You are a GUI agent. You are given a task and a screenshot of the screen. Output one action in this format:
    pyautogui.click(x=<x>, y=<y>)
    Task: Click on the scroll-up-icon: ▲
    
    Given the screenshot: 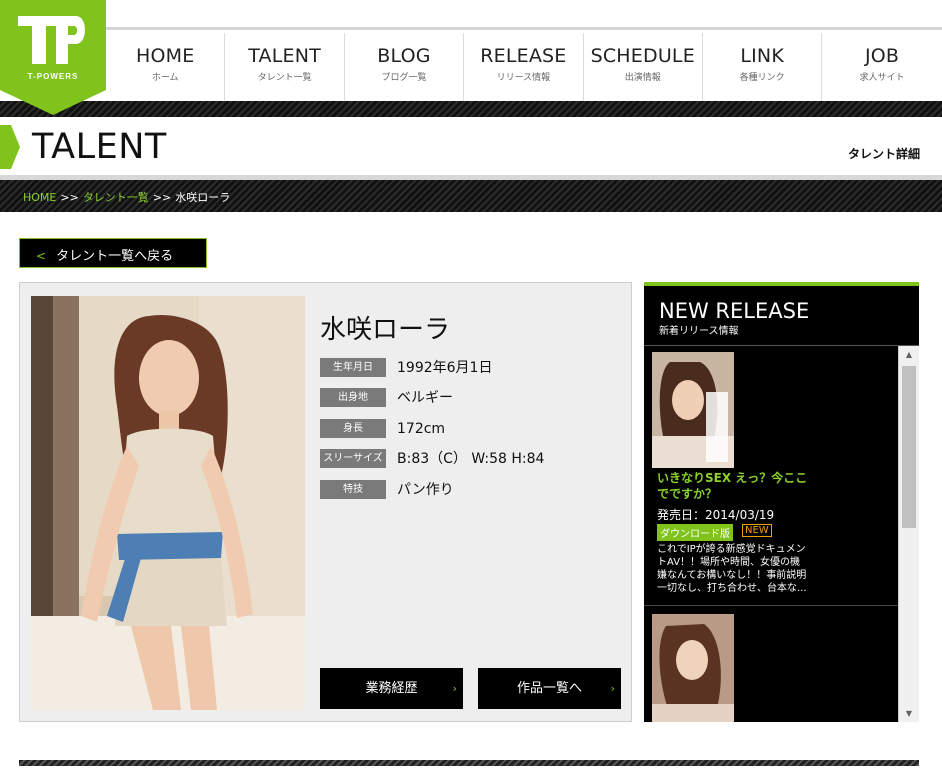 What is the action you would take?
    pyautogui.click(x=909, y=354)
    